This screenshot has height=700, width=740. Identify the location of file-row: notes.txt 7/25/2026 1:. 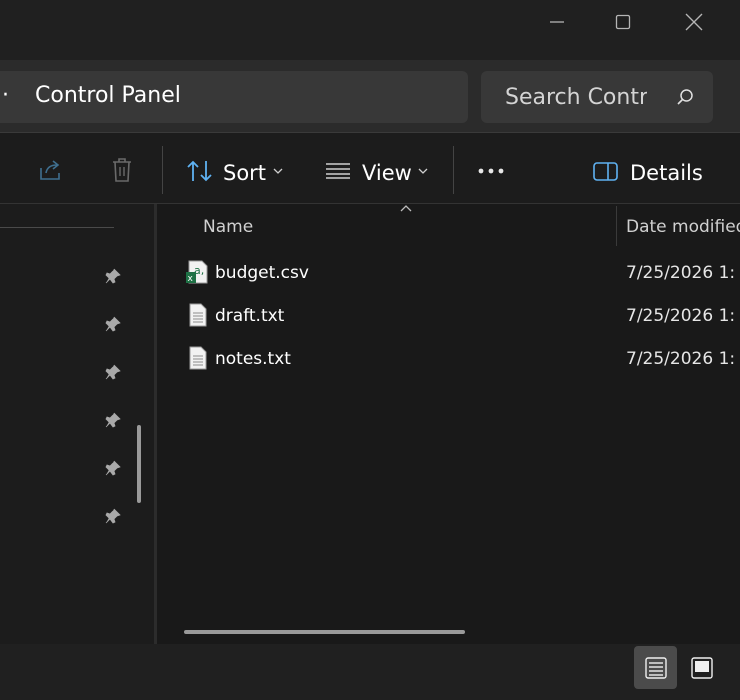
(448, 361).